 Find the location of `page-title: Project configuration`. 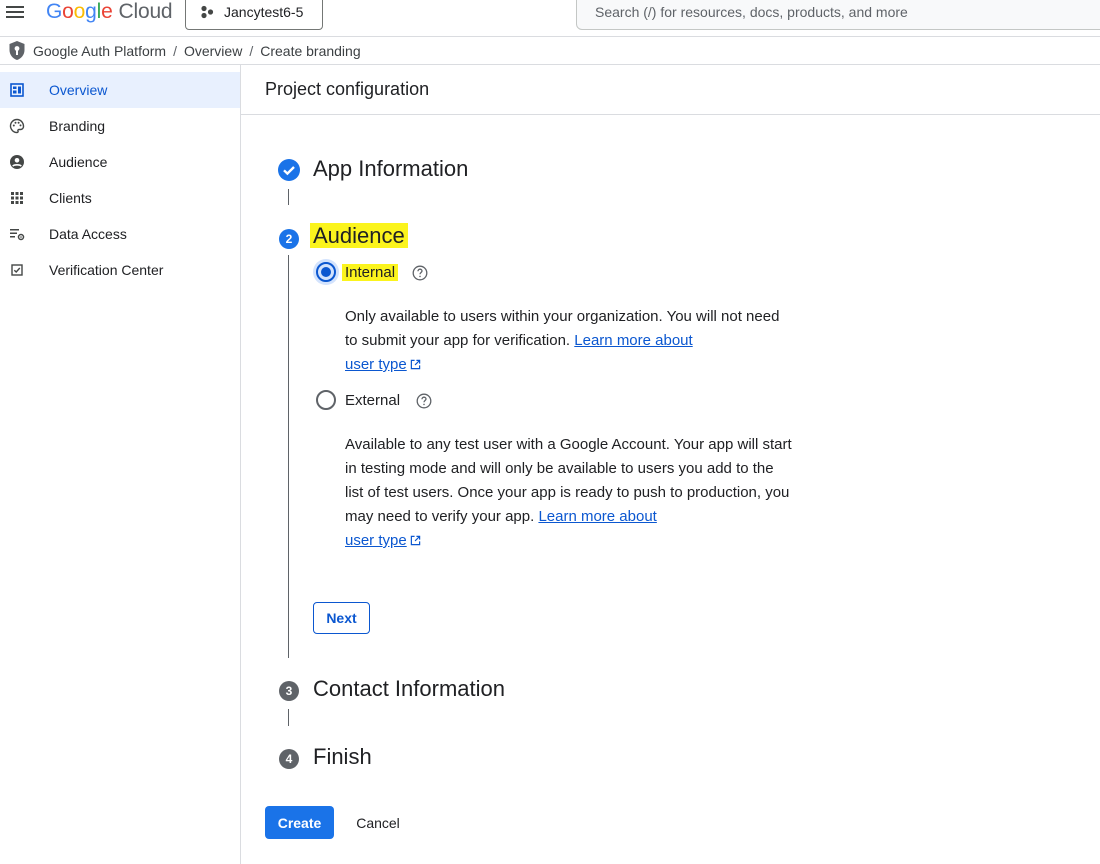

page-title: Project configuration is located at coordinates (347, 89).